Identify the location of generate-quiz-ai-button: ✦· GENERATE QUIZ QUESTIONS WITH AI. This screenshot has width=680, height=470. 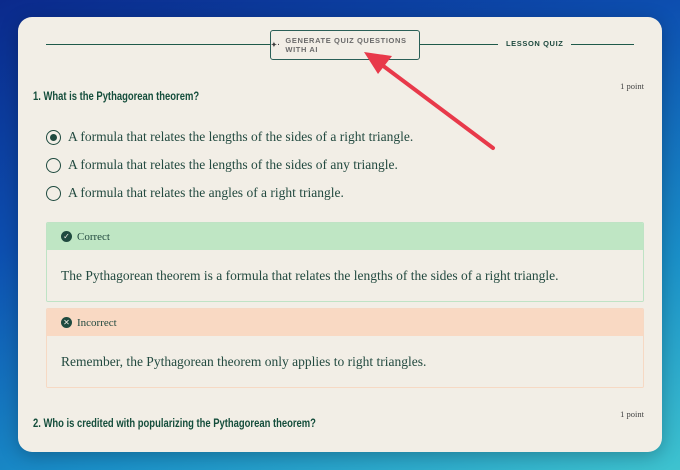
(345, 45).